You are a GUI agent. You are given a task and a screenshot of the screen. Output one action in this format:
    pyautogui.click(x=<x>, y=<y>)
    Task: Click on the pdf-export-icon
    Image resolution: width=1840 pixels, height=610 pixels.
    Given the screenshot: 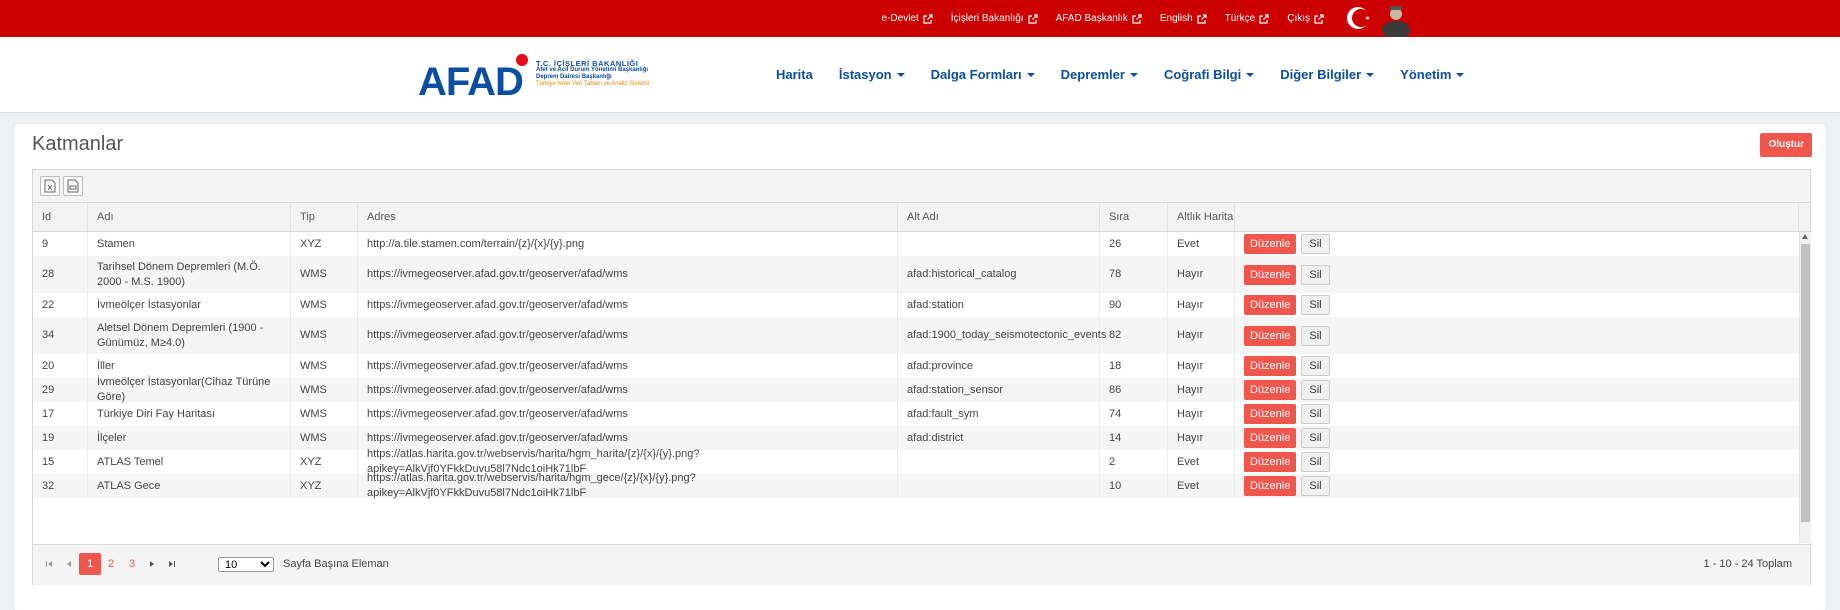 What is the action you would take?
    pyautogui.click(x=73, y=186)
    